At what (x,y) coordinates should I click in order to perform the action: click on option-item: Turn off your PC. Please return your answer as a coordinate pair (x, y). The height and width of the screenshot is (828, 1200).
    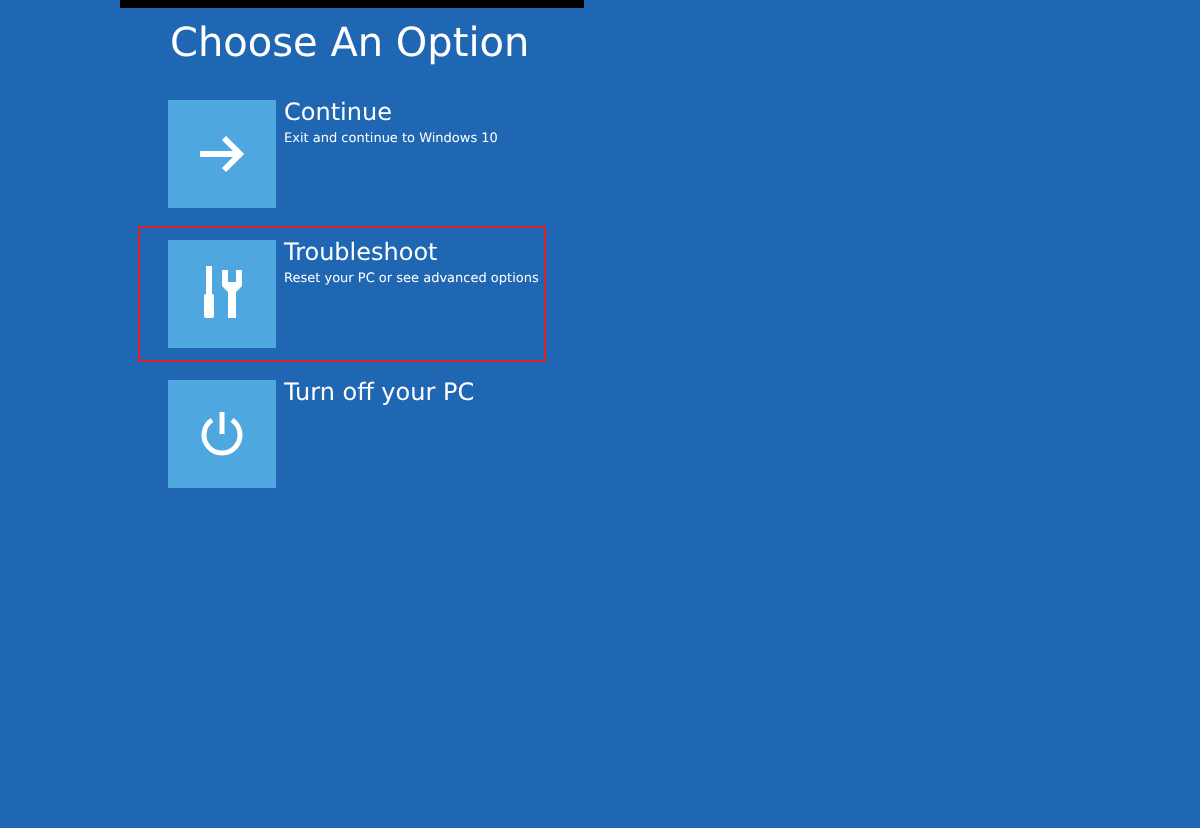
    Looking at the image, I should click on (342, 434).